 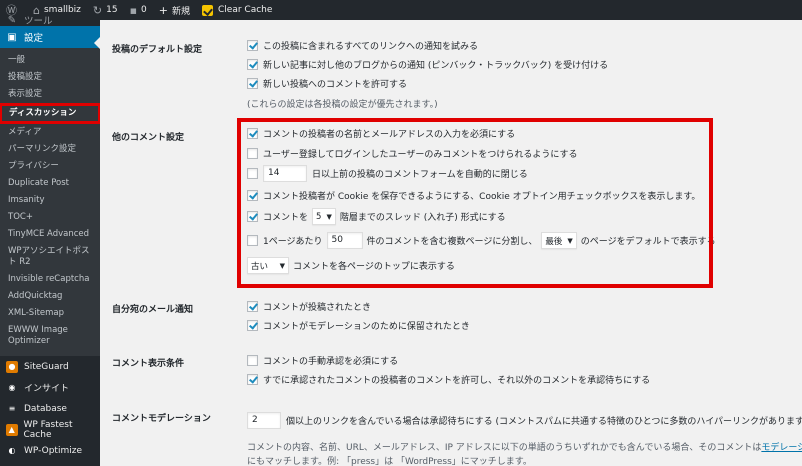 I want to click on opt-close-comments: 14 日以上前の投稿のコメントフォームを自動的に閉じる, so click(x=387, y=173).